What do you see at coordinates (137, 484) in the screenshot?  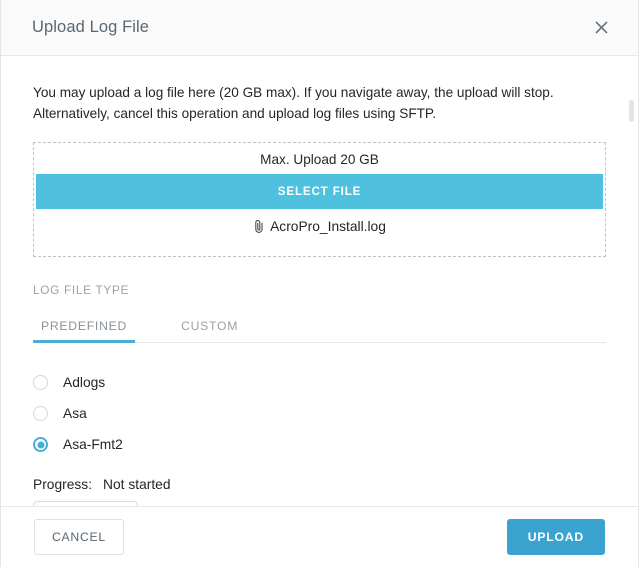 I see `progress-status: Not started` at bounding box center [137, 484].